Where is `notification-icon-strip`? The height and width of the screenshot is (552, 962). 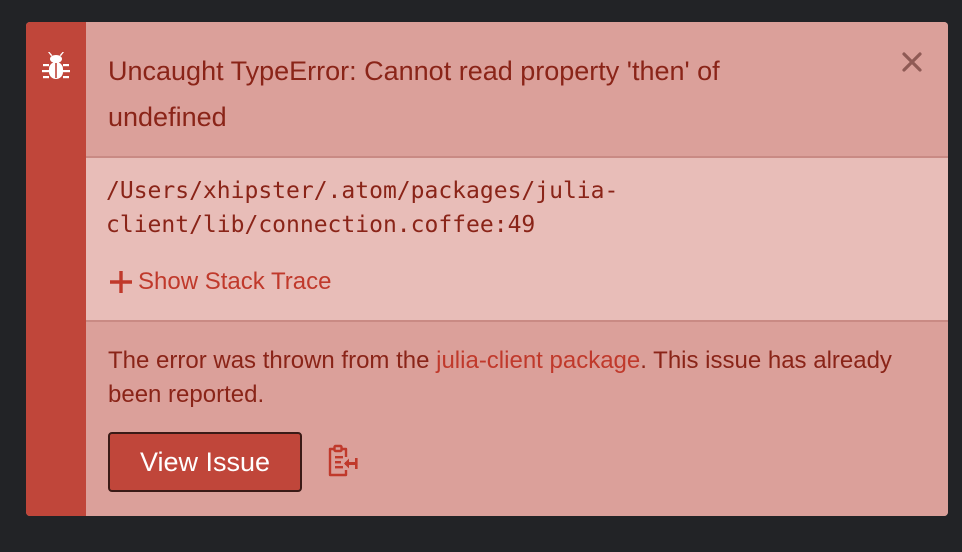 notification-icon-strip is located at coordinates (56, 269).